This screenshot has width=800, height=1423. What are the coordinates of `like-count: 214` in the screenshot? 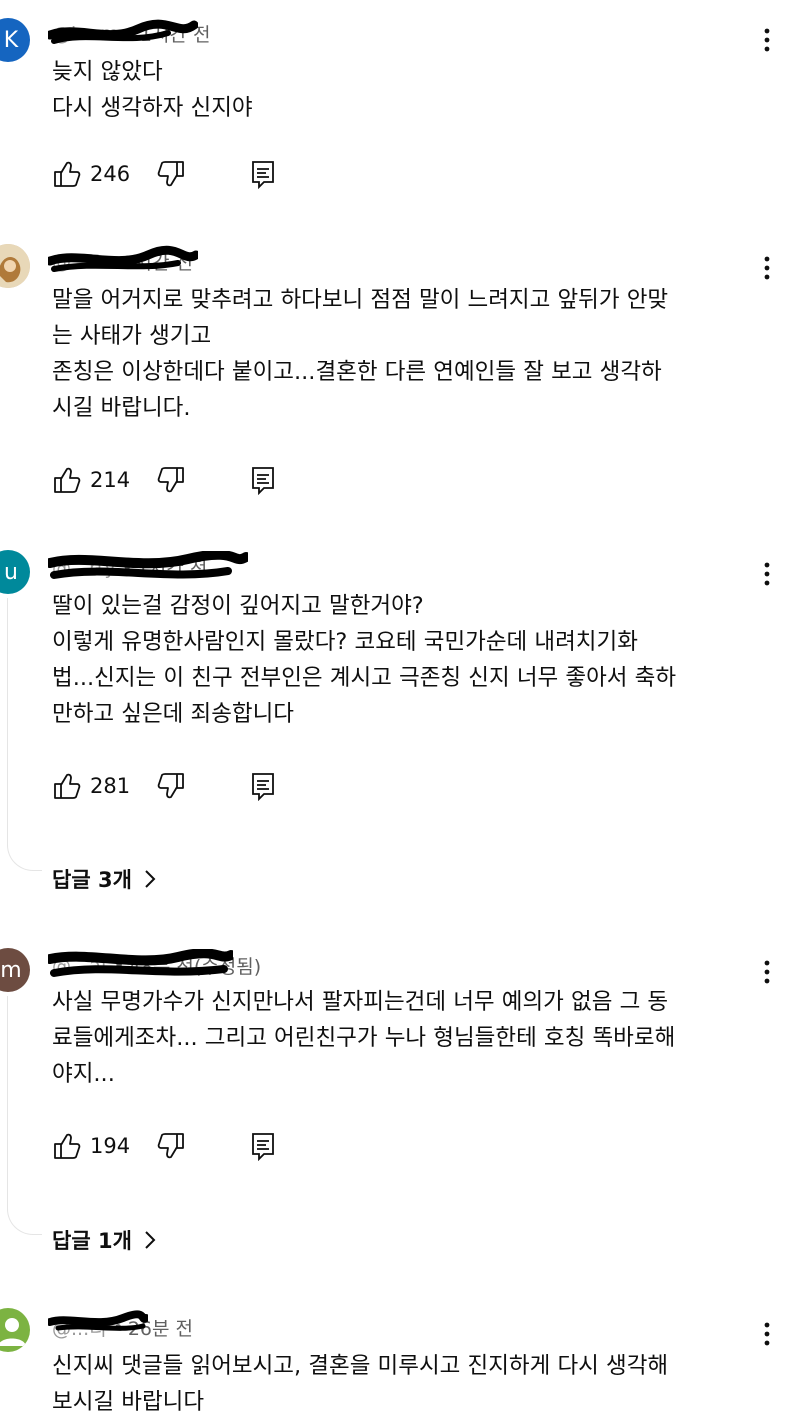 It's located at (110, 480).